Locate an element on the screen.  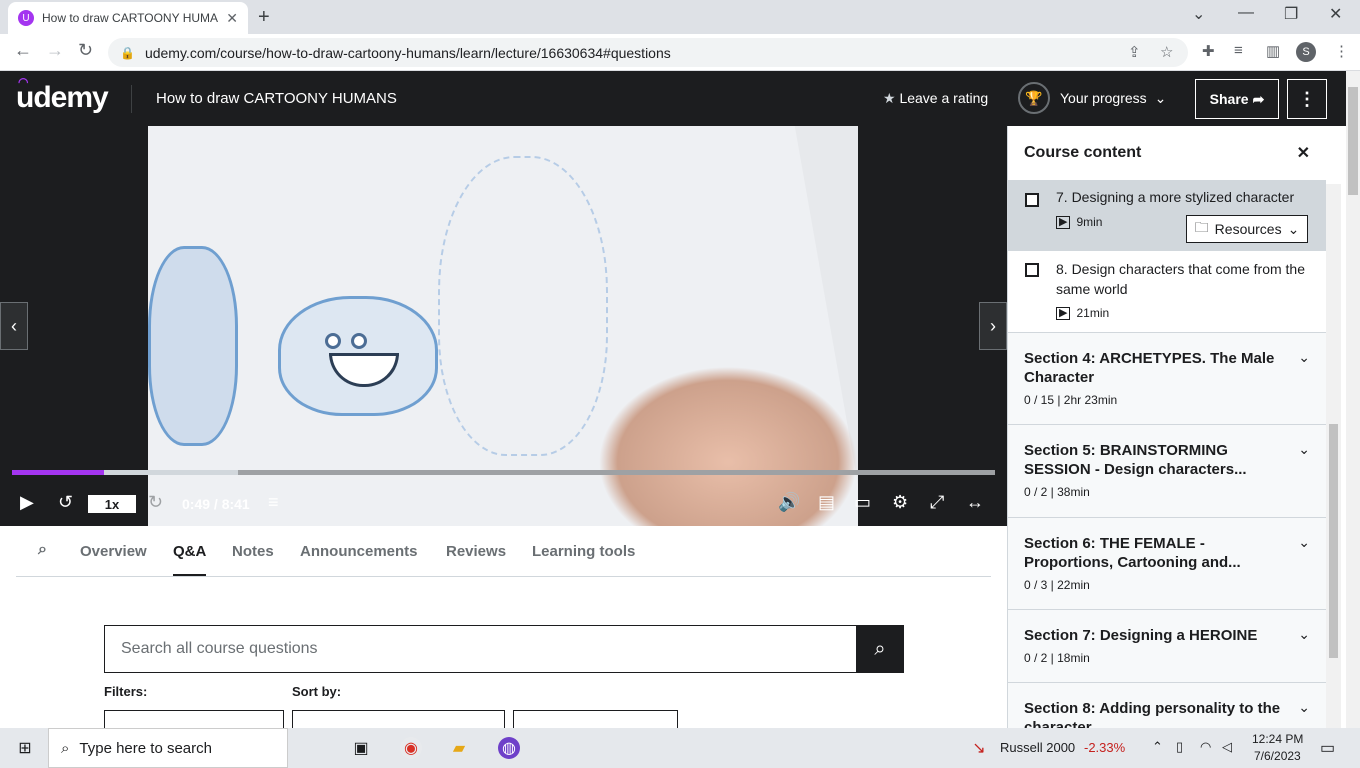
bookmark-star-icon: ☆ is located at coordinates (1166, 52).